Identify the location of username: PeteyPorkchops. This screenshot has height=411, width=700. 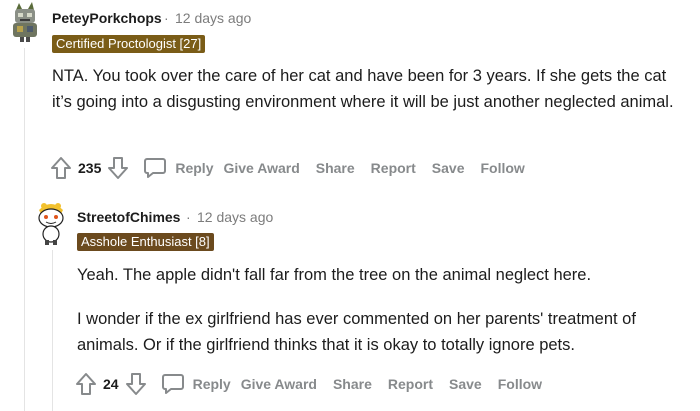
(107, 18).